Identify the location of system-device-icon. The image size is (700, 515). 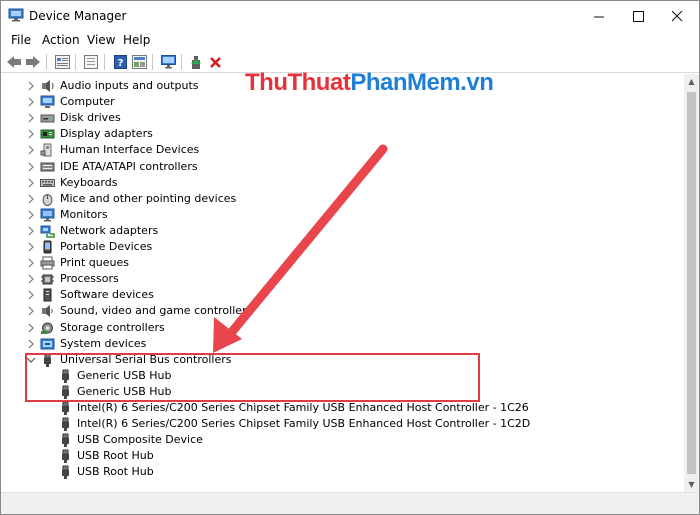
(47, 344).